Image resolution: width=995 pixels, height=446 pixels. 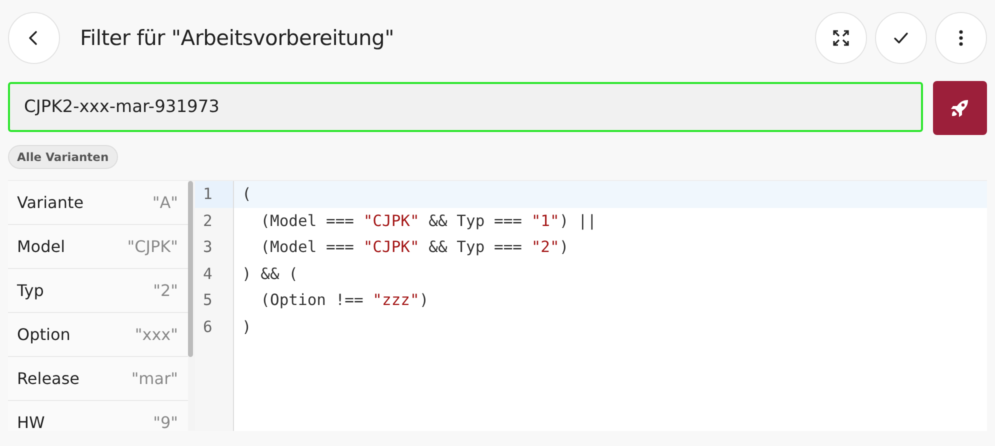 I want to click on expand-button, so click(x=841, y=38).